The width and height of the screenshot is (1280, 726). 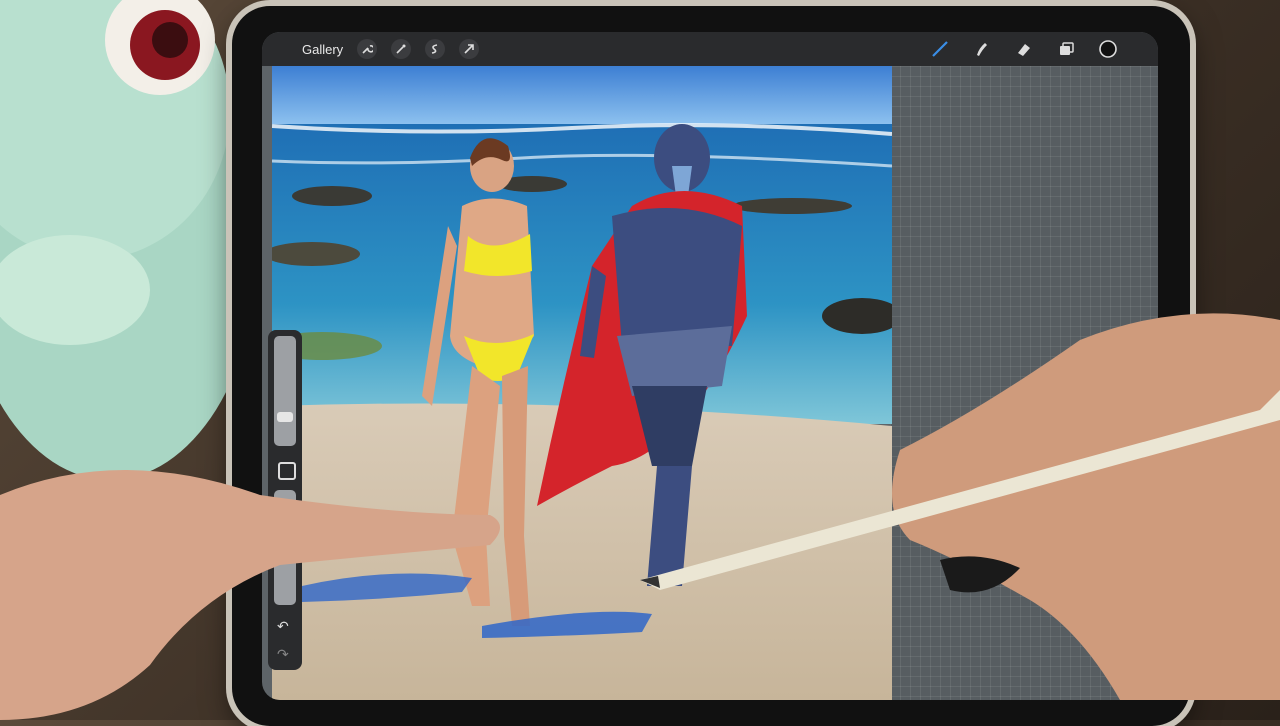 I want to click on selection-icon, so click(x=435, y=49).